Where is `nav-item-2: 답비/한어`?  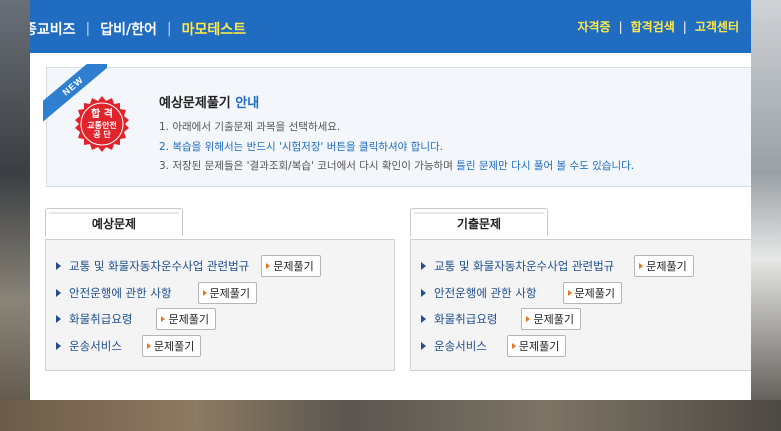 nav-item-2: 답비/한어 is located at coordinates (128, 29).